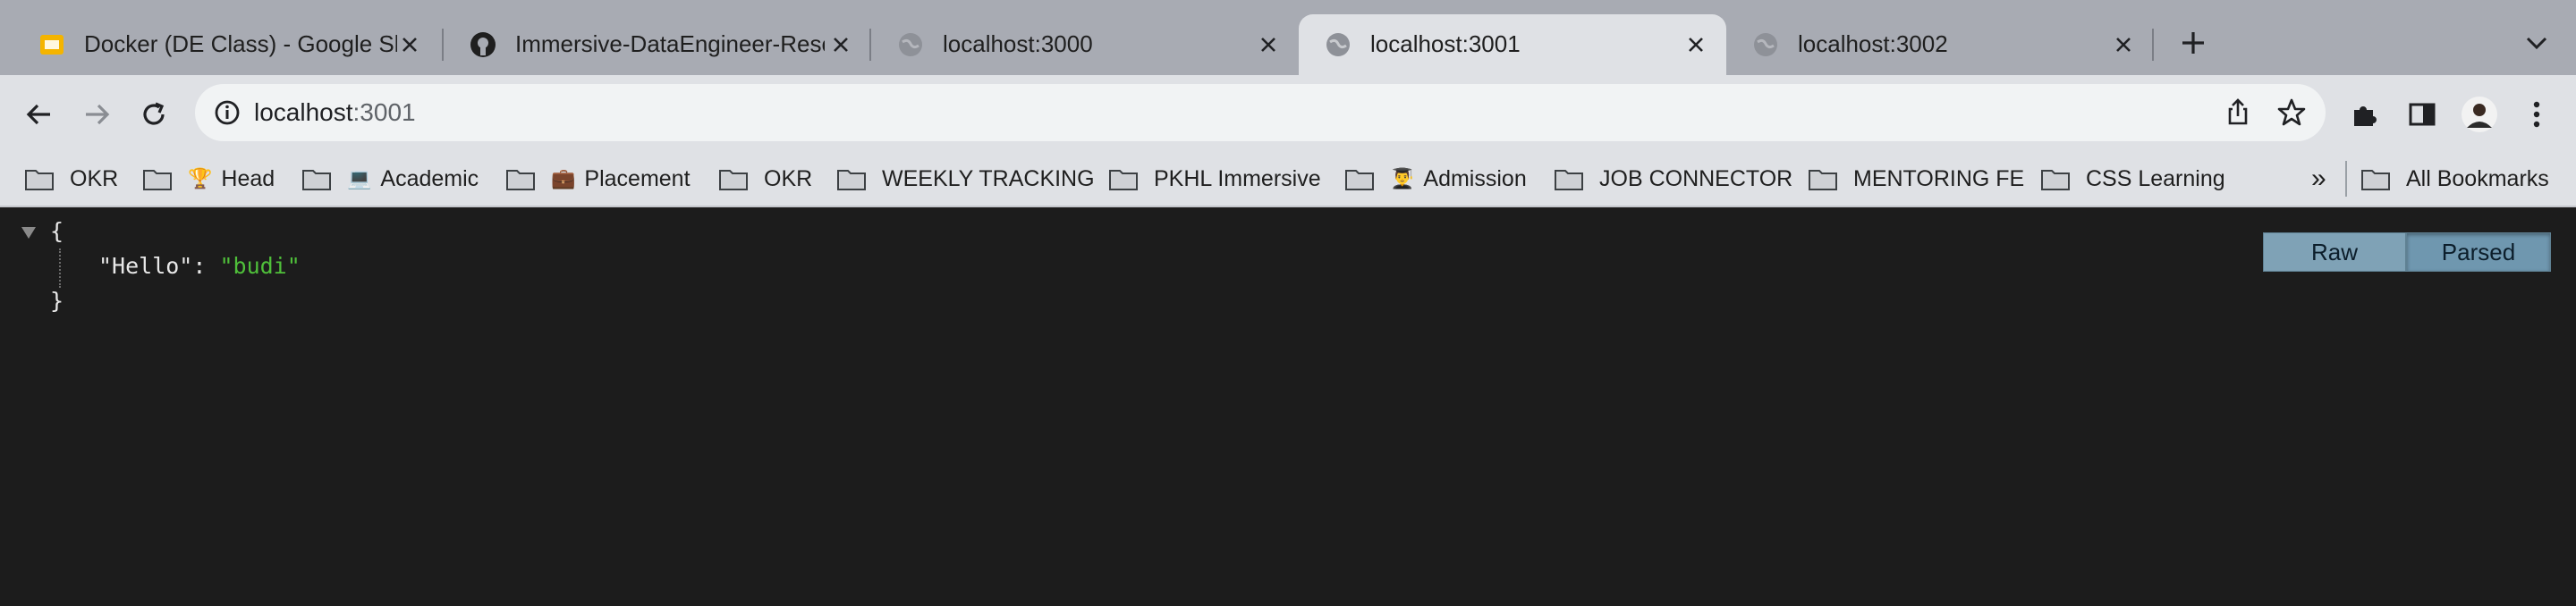 This screenshot has height=606, width=2576. I want to click on bookmark-folder: 💻 Academic, so click(390, 179).